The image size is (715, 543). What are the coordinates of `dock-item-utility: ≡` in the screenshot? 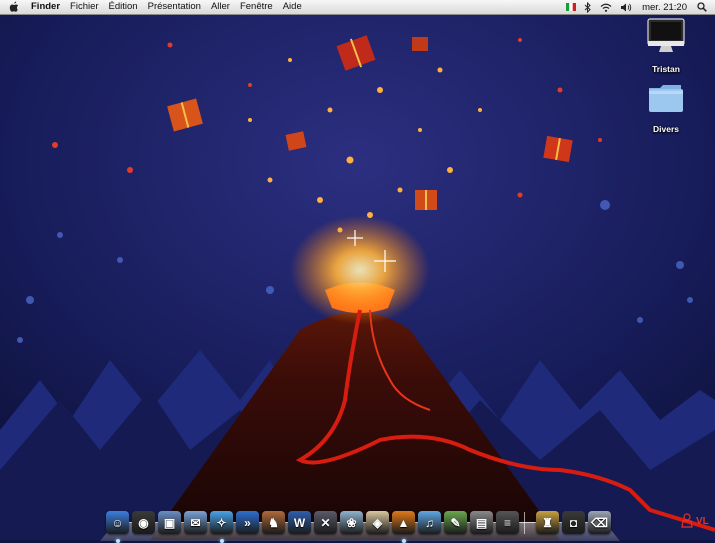 It's located at (507, 522).